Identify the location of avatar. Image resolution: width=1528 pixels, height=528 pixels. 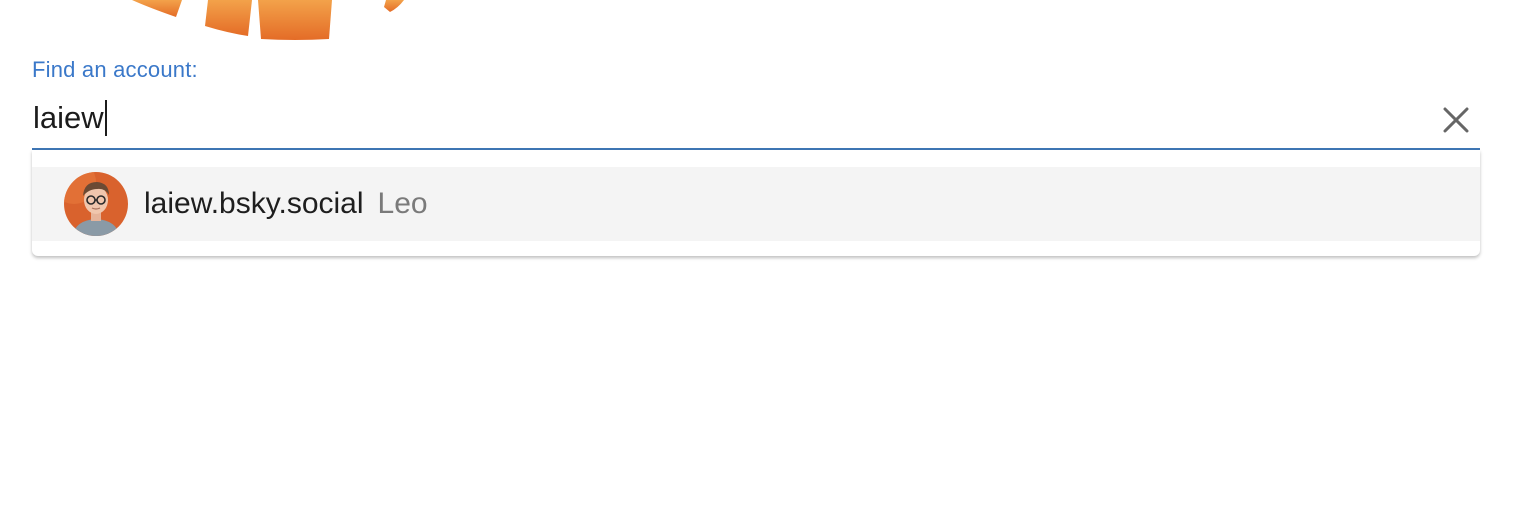
(96, 204).